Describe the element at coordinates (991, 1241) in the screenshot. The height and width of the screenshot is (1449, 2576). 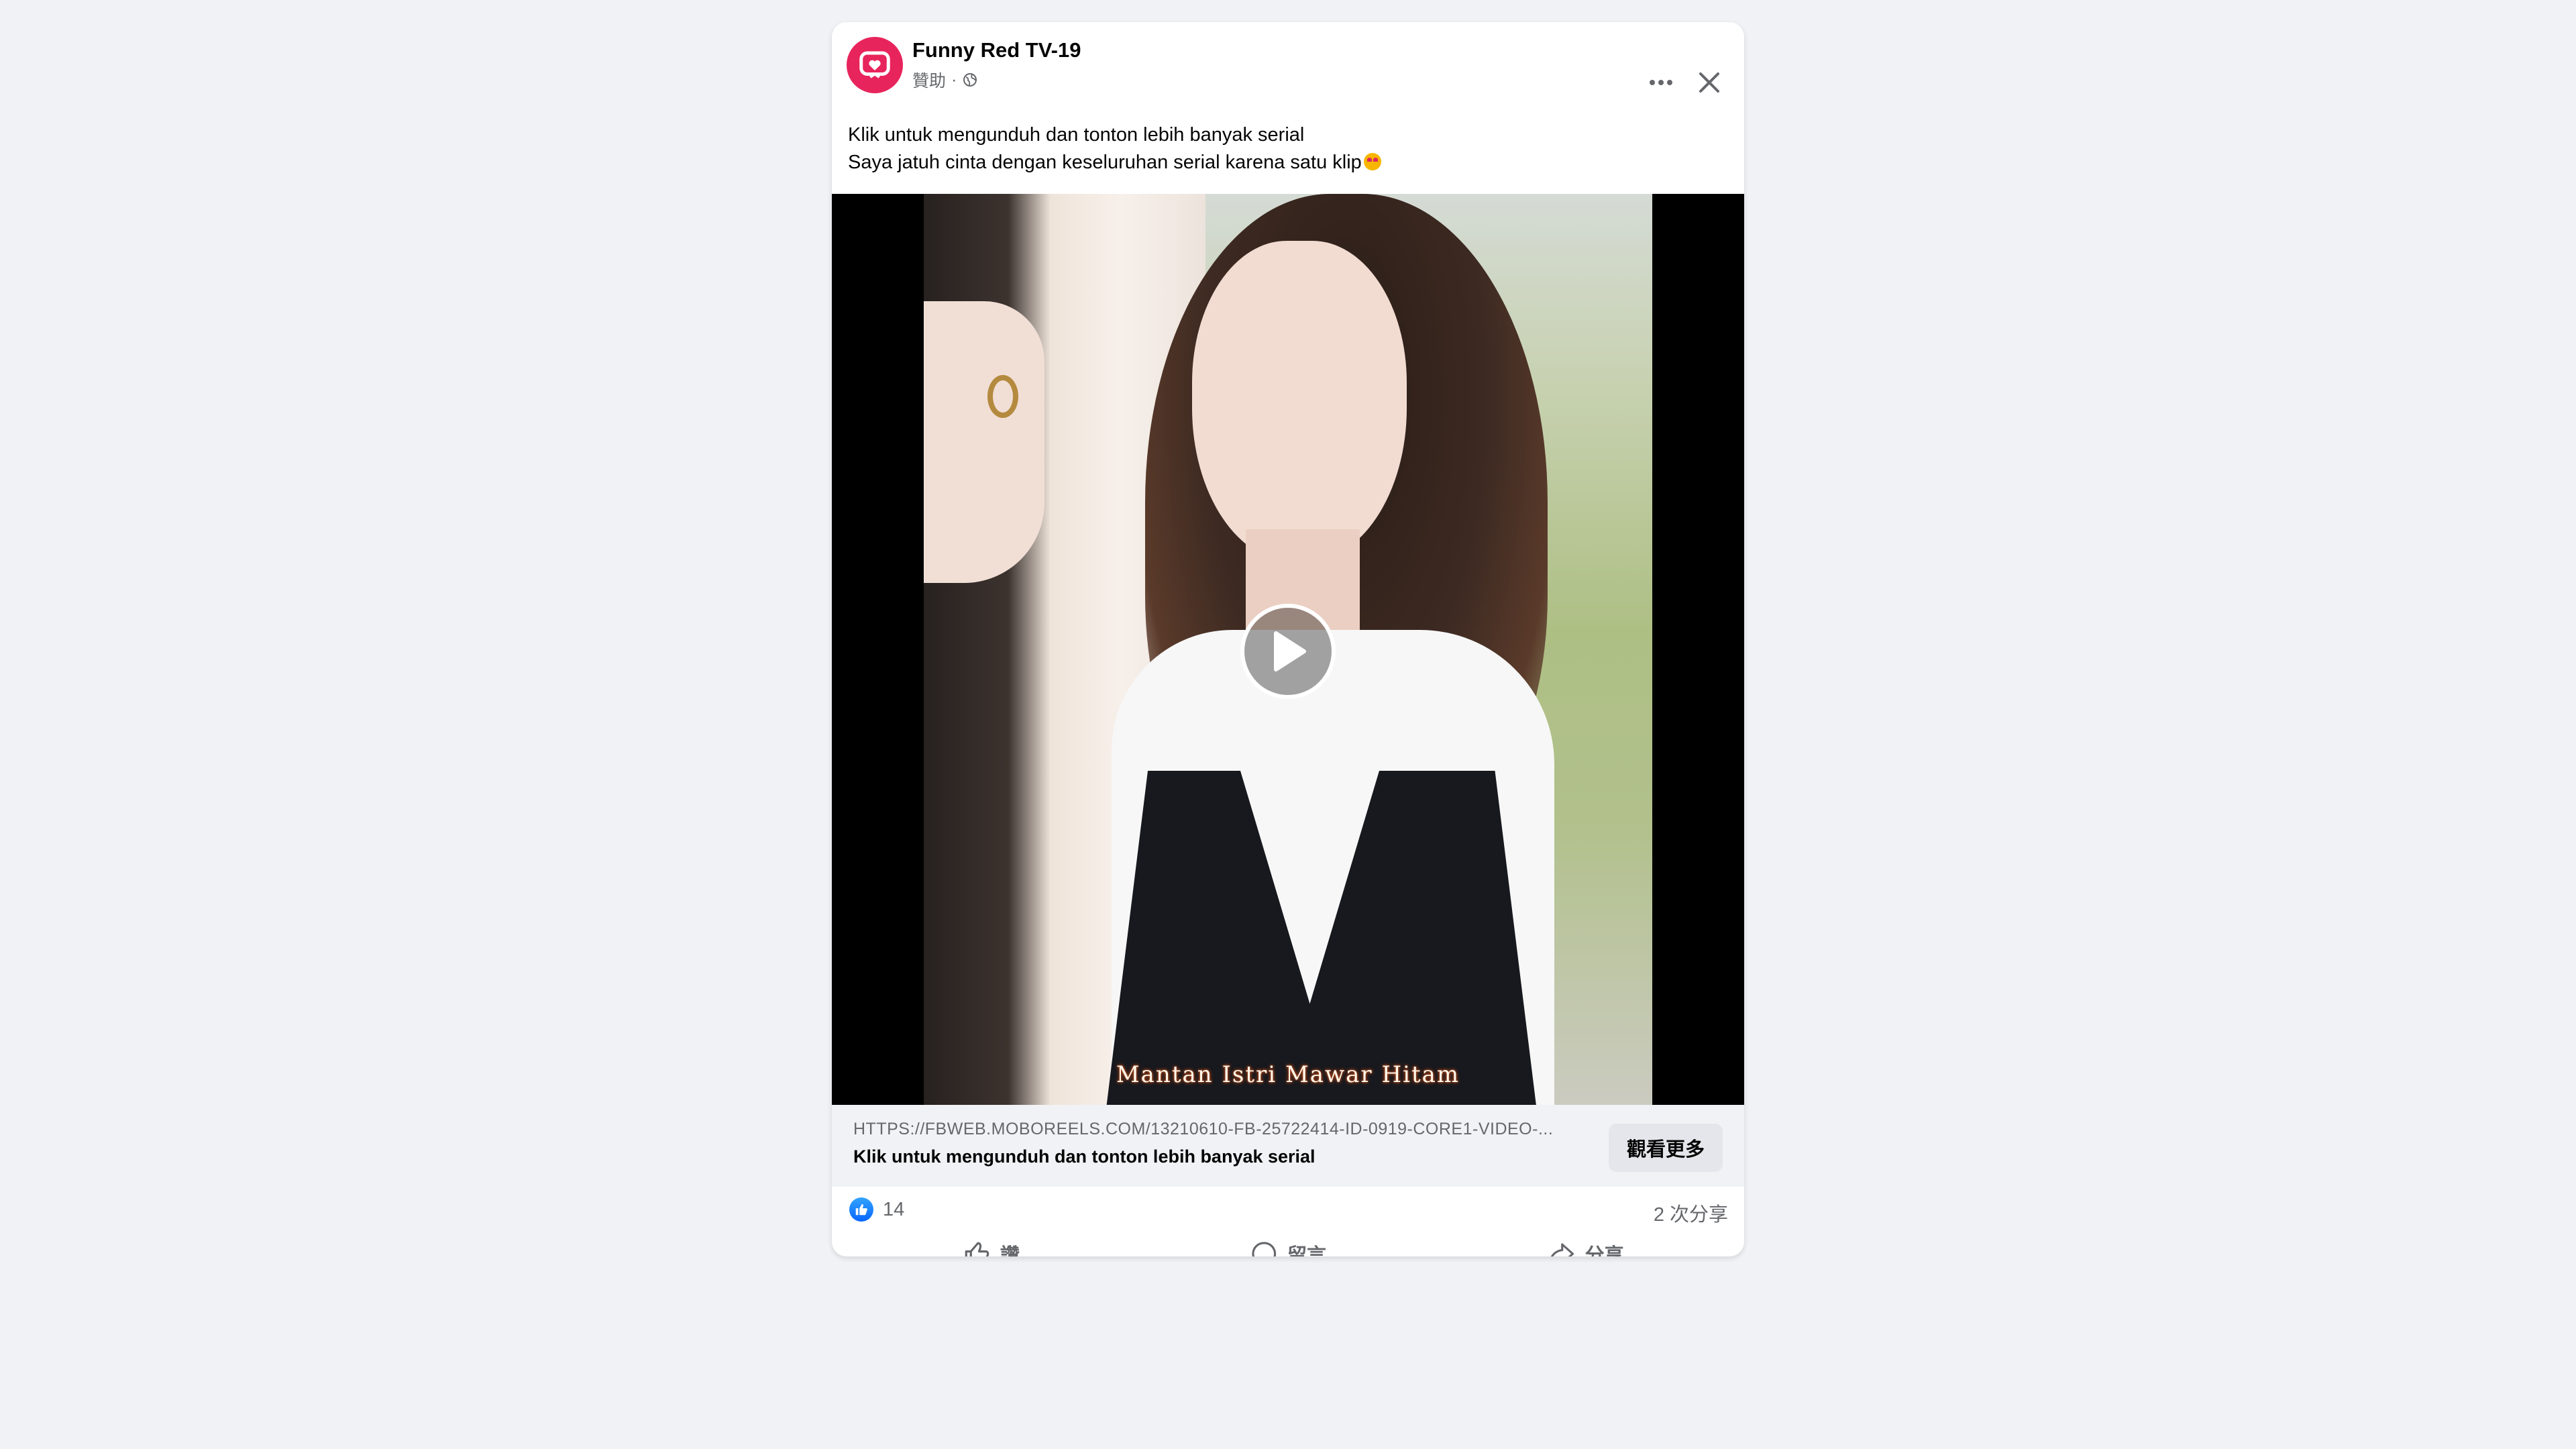
I see `like-button: 讚` at that location.